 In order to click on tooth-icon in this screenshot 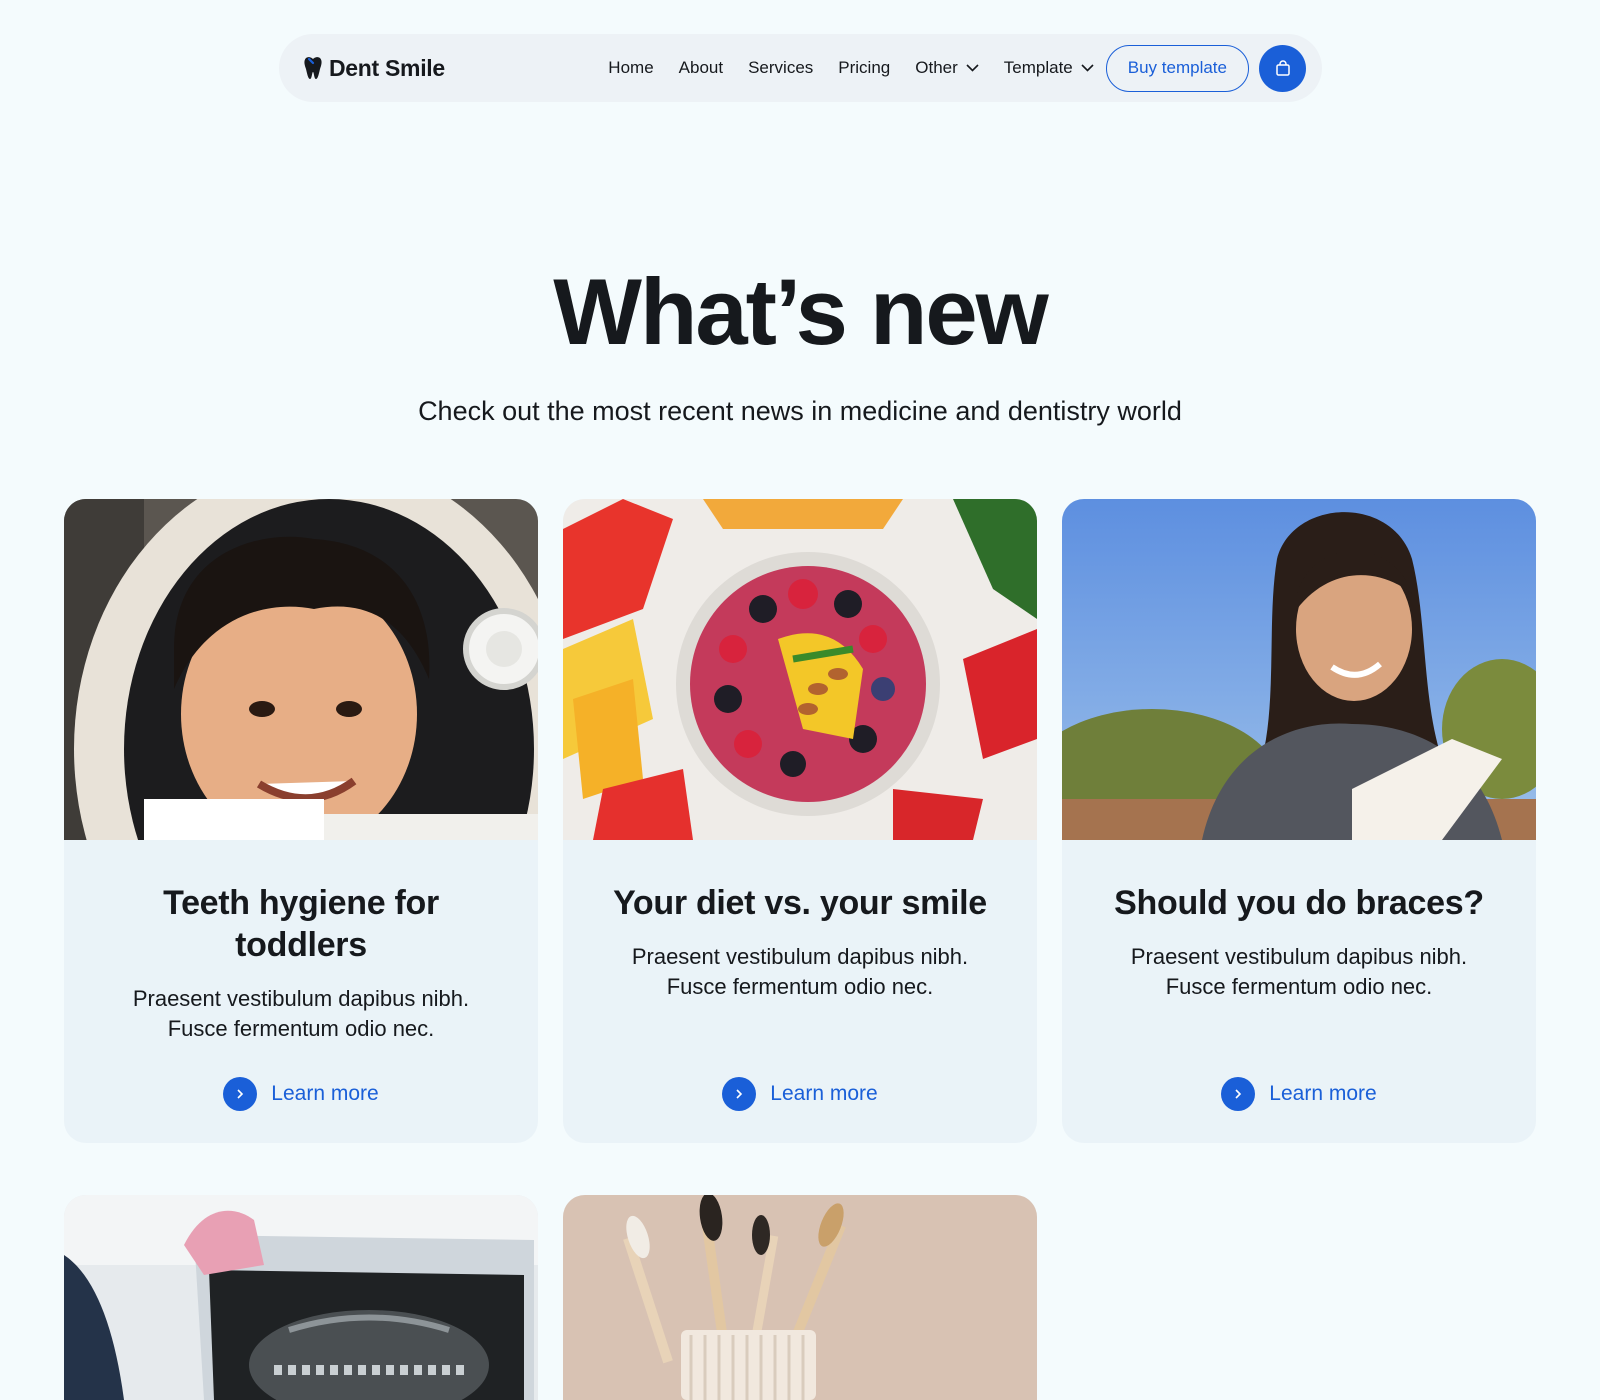, I will do `click(313, 68)`.